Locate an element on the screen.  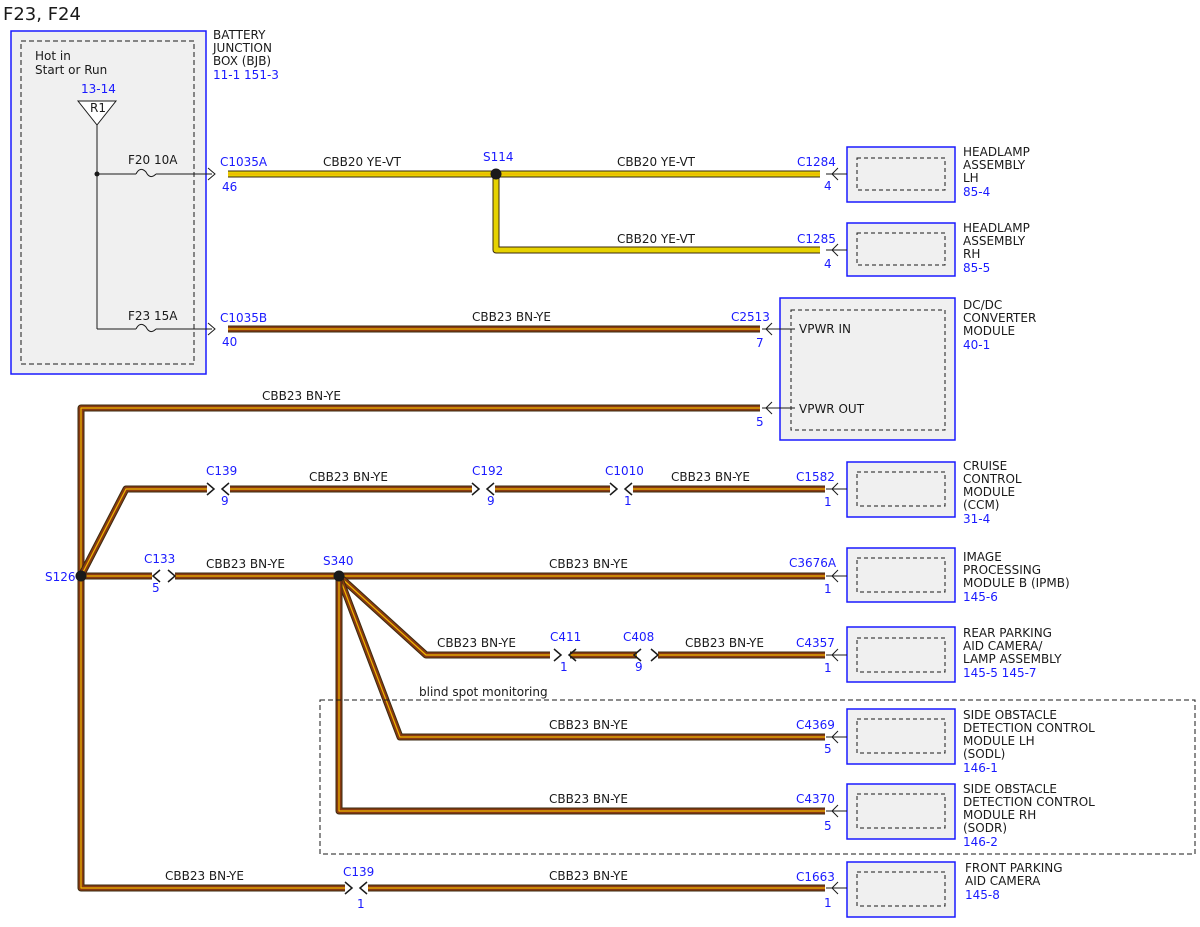
ipmb-name-1: IMAGE is located at coordinates (982, 557).